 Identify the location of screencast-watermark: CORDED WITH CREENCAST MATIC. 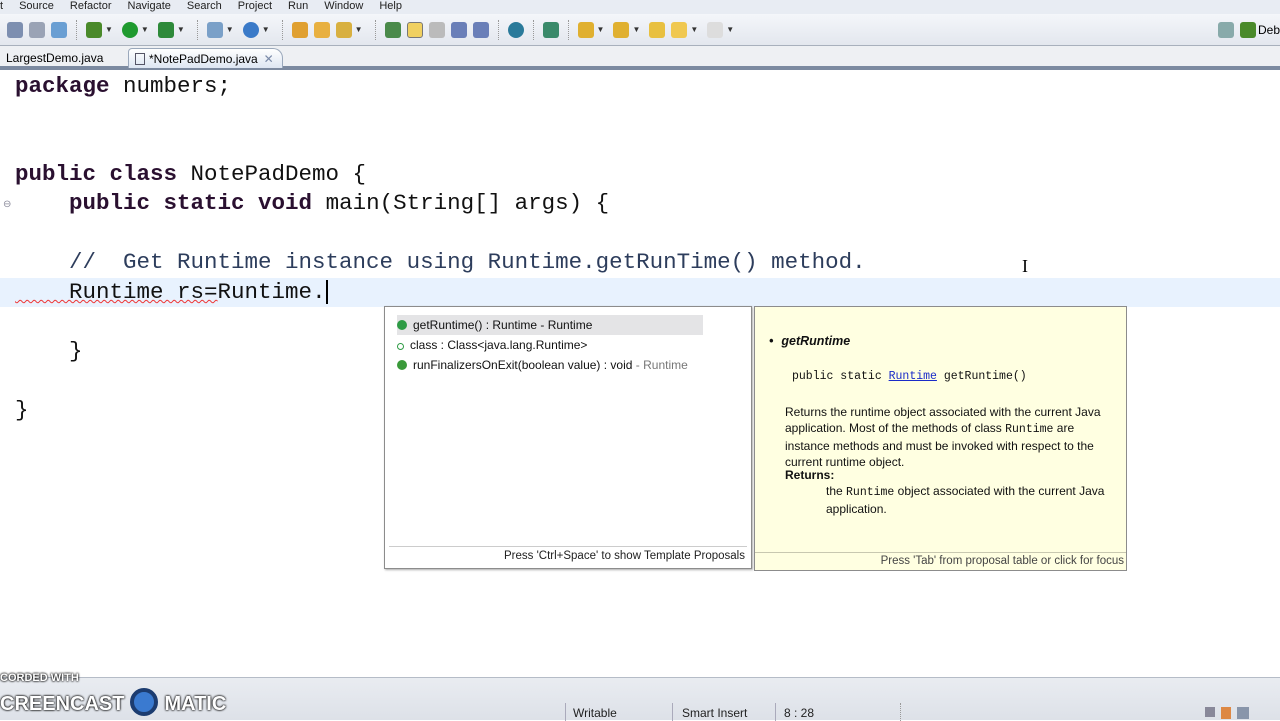
(113, 694).